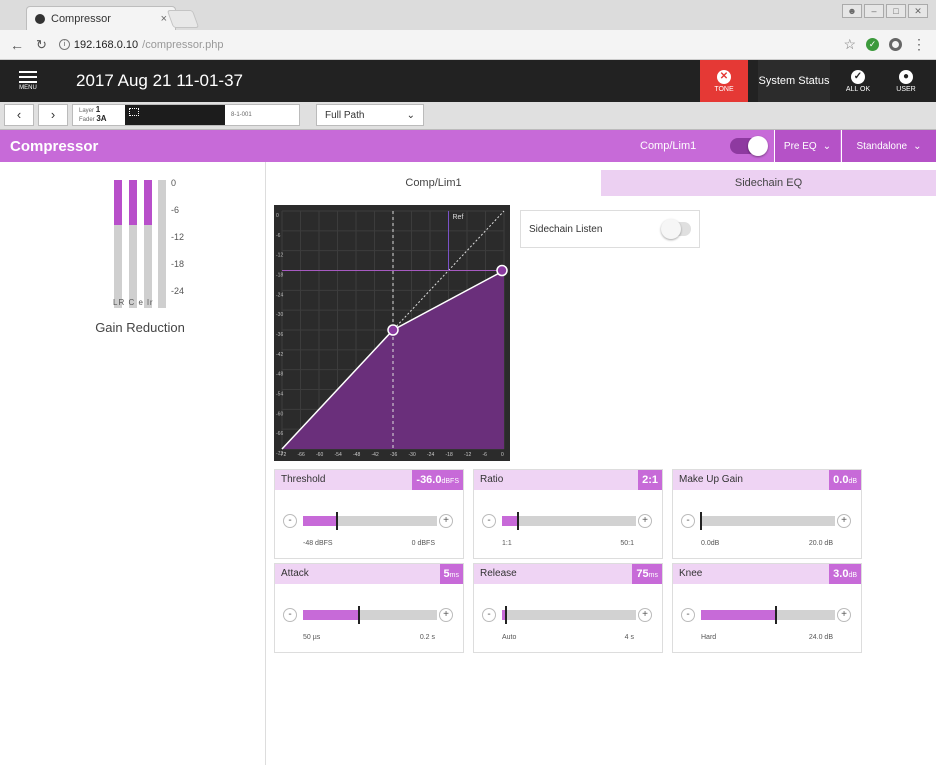 This screenshot has height=765, width=936. I want to click on extension-check-icon: ✓, so click(872, 44).